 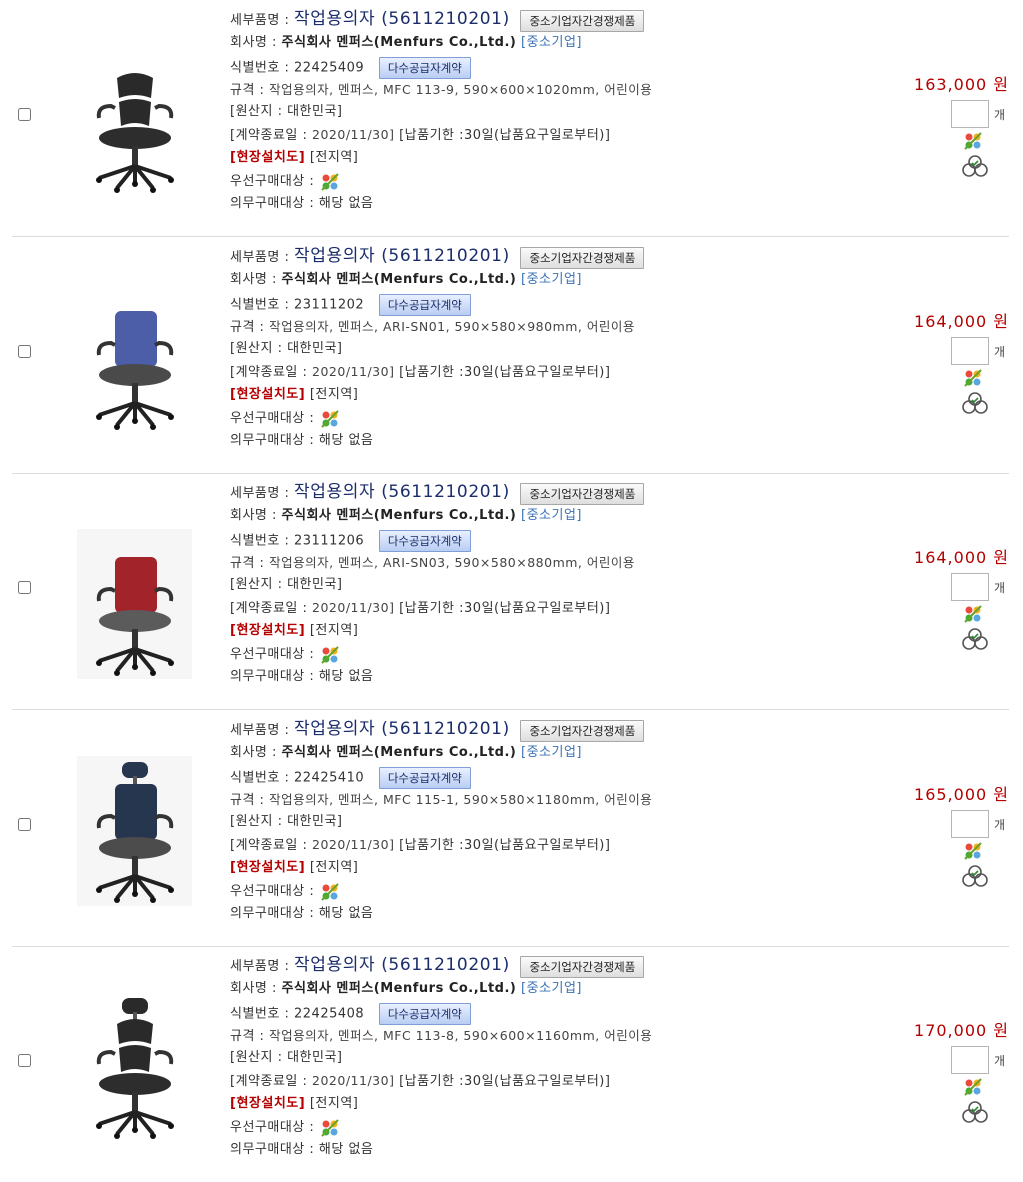 What do you see at coordinates (350, 1014) in the screenshot?
I see `id-line: 식별번호 : 22425408 다수공급자계약` at bounding box center [350, 1014].